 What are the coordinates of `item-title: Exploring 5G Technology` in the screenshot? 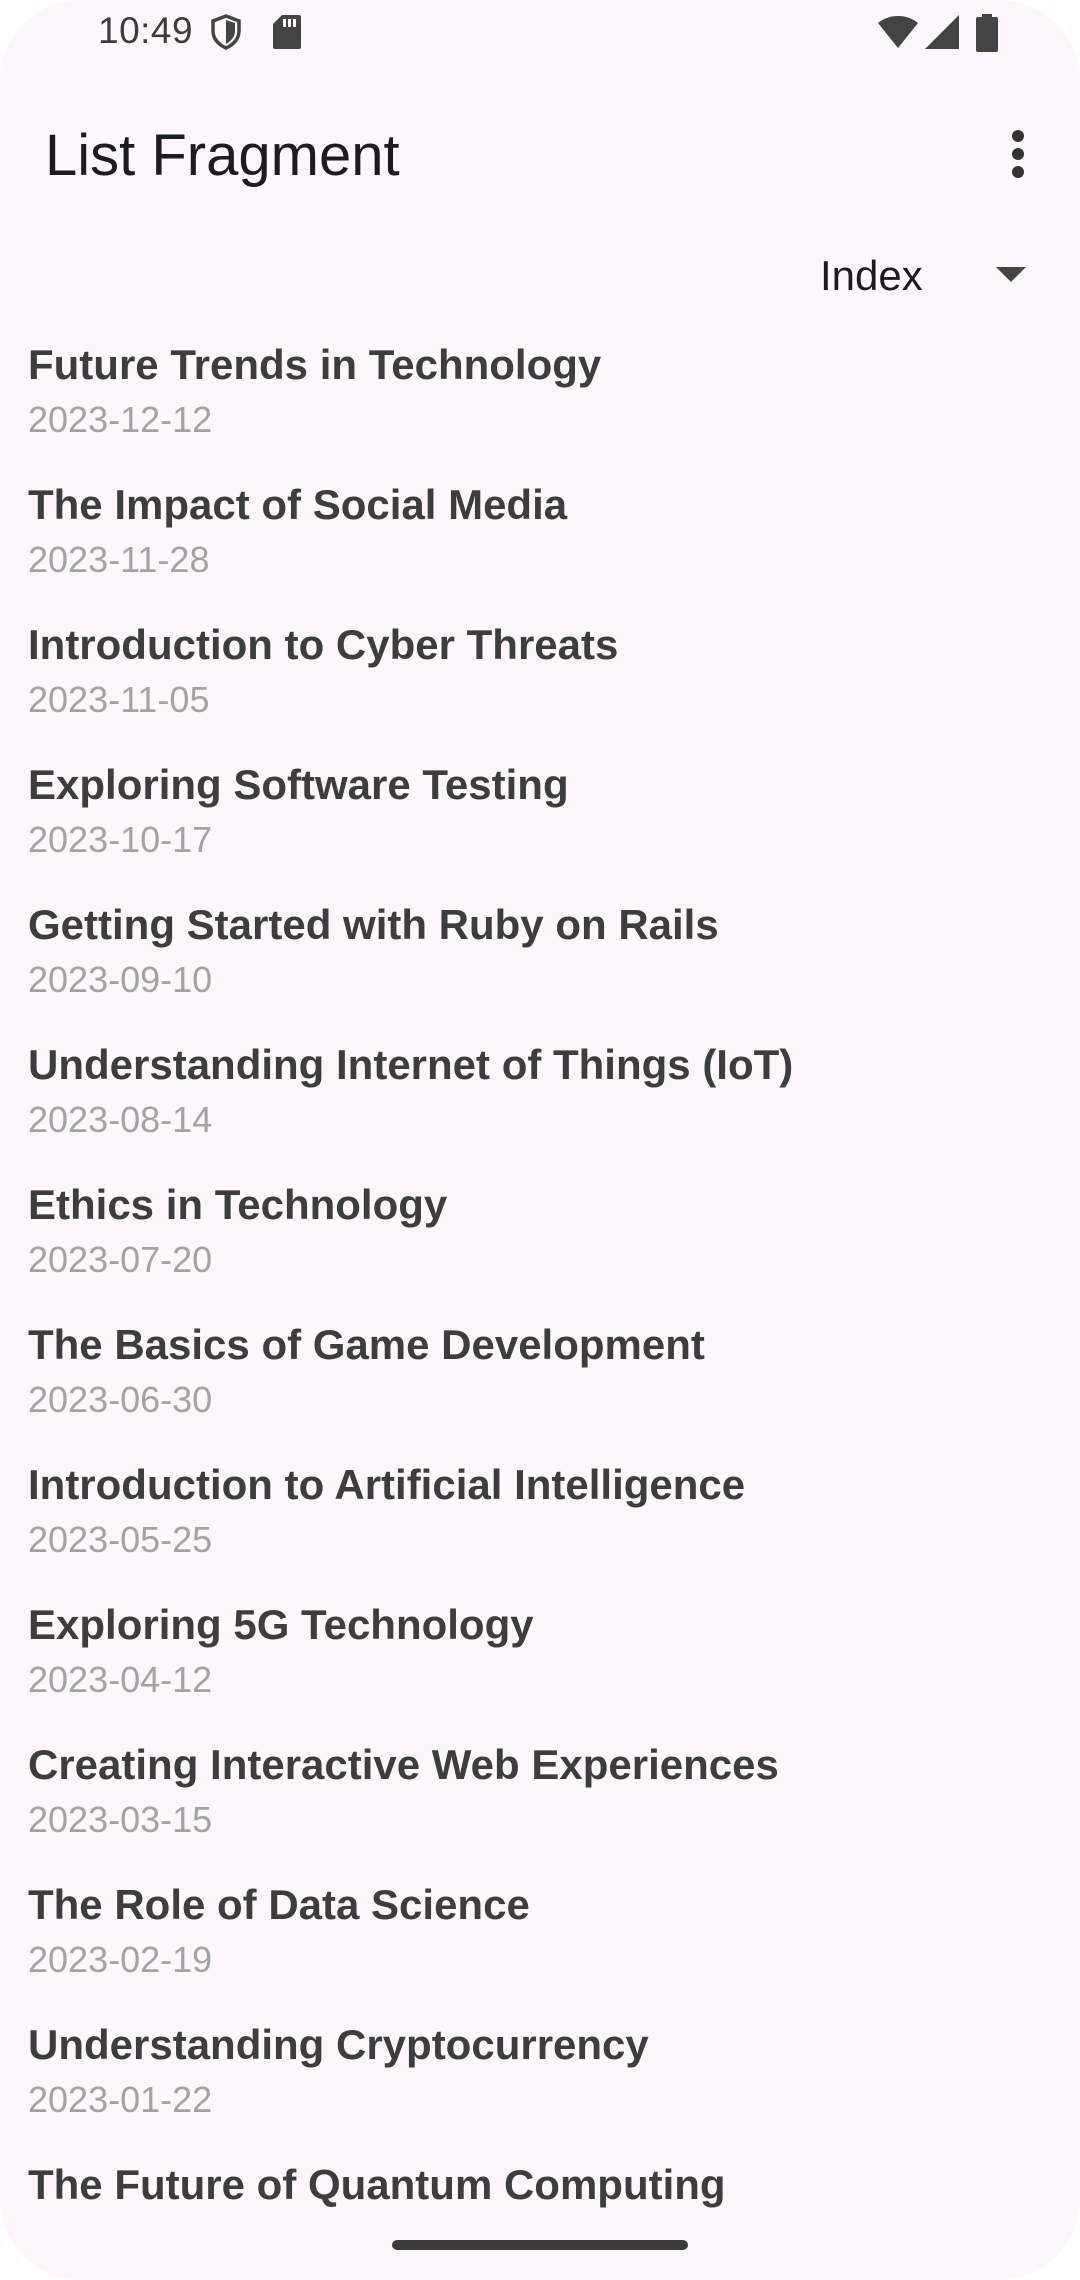 It's located at (281, 1624).